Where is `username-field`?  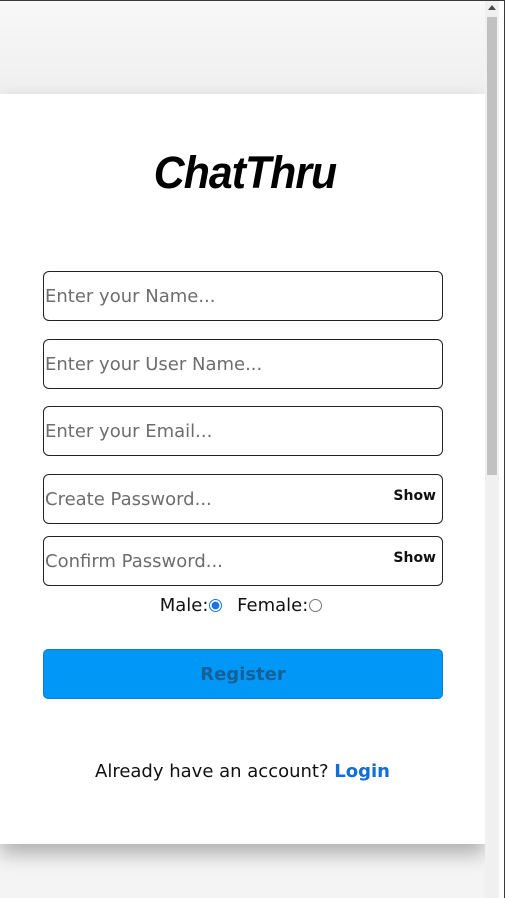 username-field is located at coordinates (243, 364).